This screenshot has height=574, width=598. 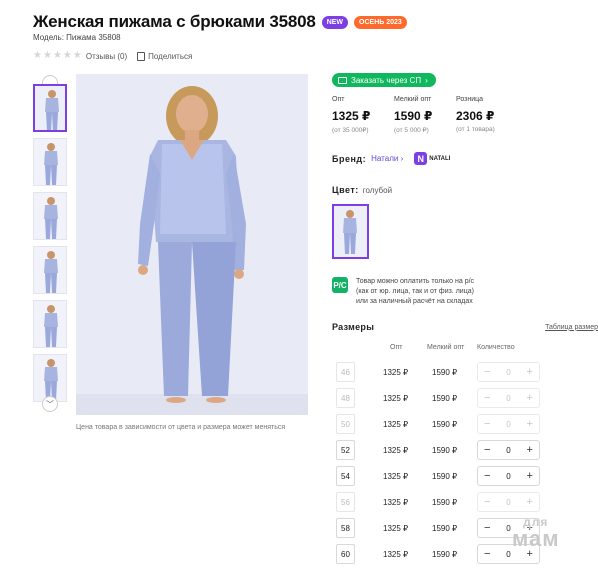 I want to click on order-sp-button: Заказать через СП ›, so click(x=384, y=80).